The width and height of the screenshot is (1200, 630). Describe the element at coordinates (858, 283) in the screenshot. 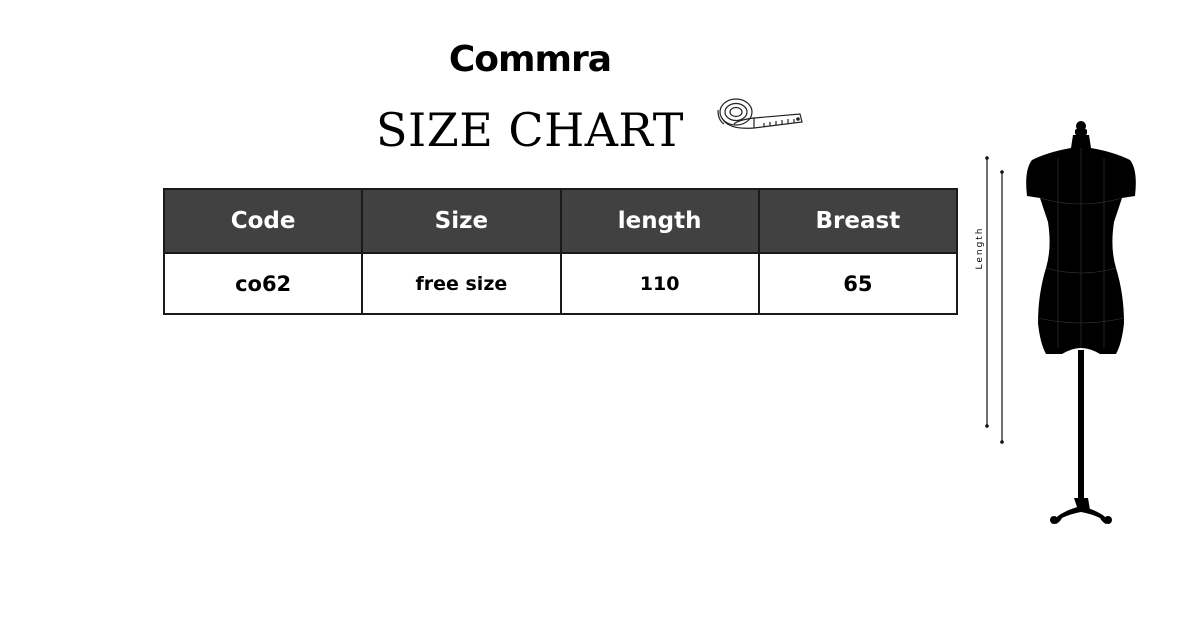

I see `cell-breast: 65` at that location.